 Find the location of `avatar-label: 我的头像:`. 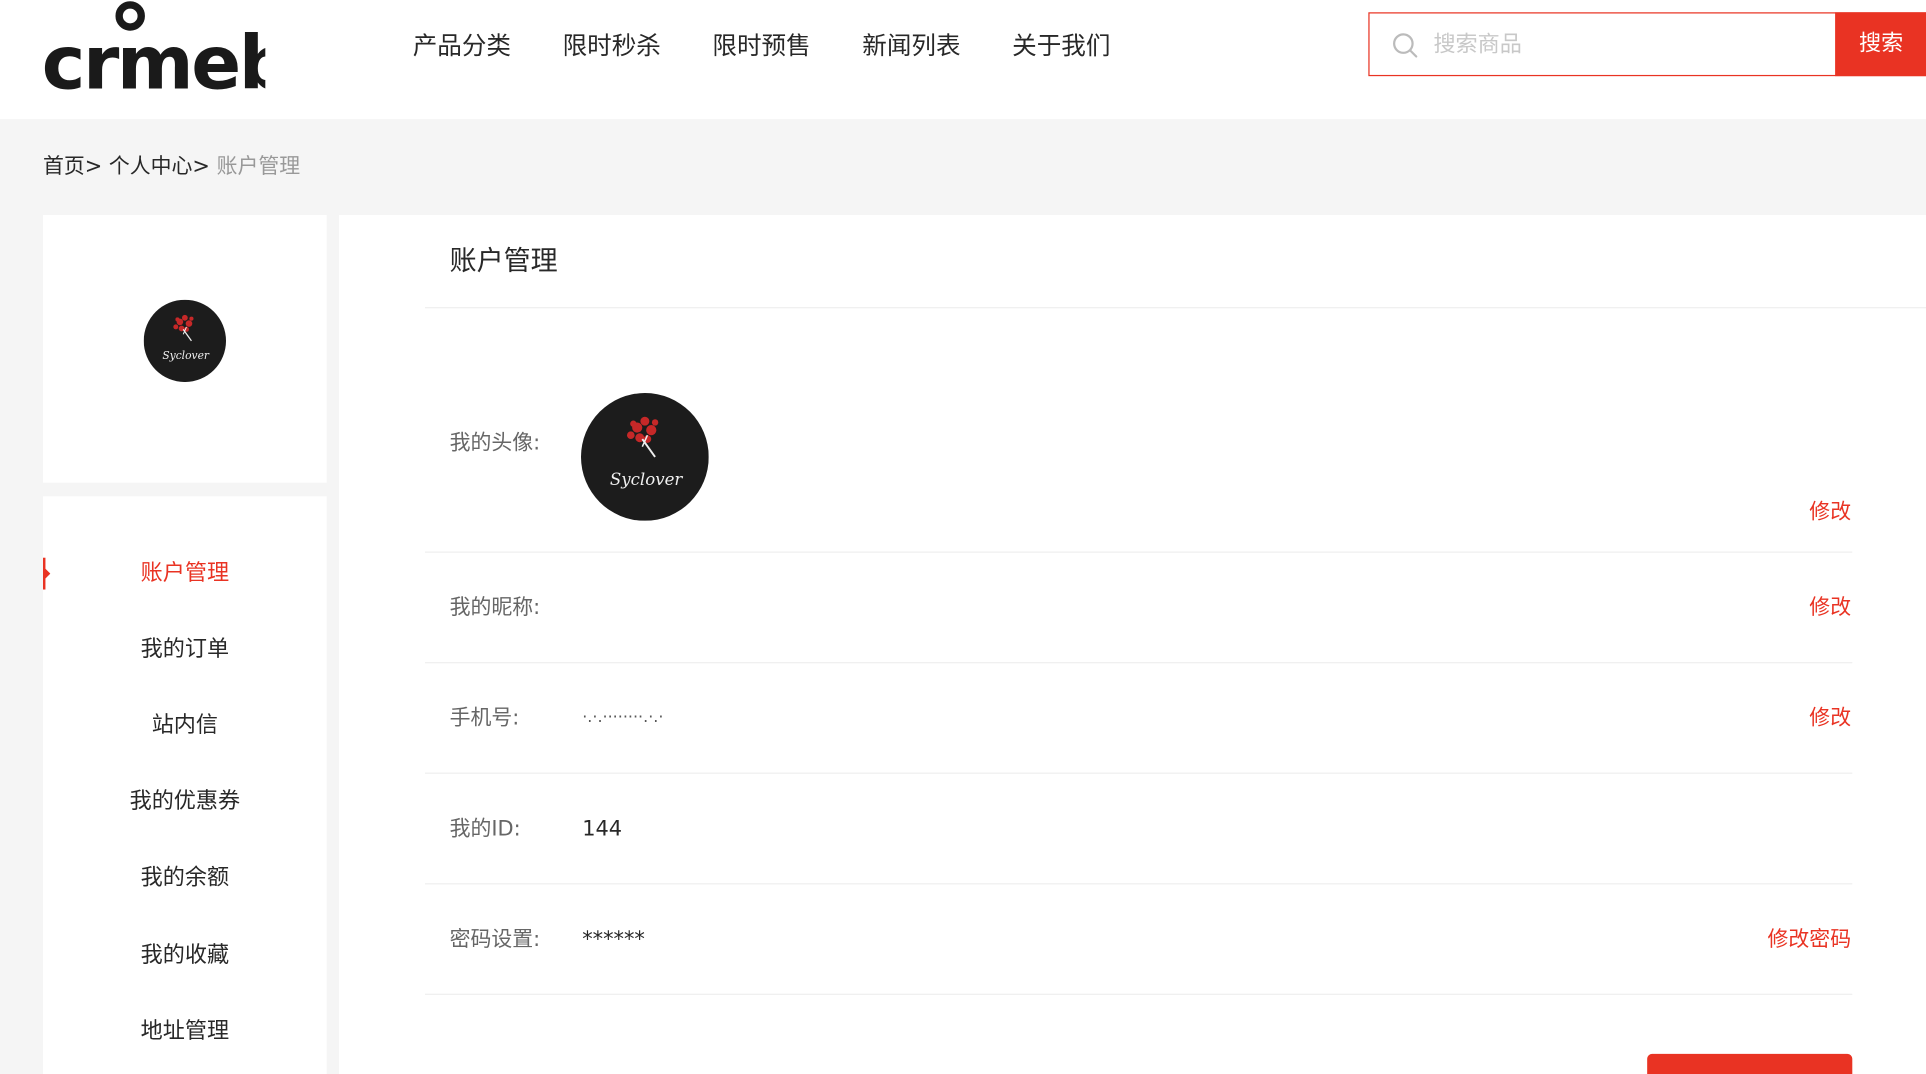

avatar-label: 我的头像: is located at coordinates (495, 443).